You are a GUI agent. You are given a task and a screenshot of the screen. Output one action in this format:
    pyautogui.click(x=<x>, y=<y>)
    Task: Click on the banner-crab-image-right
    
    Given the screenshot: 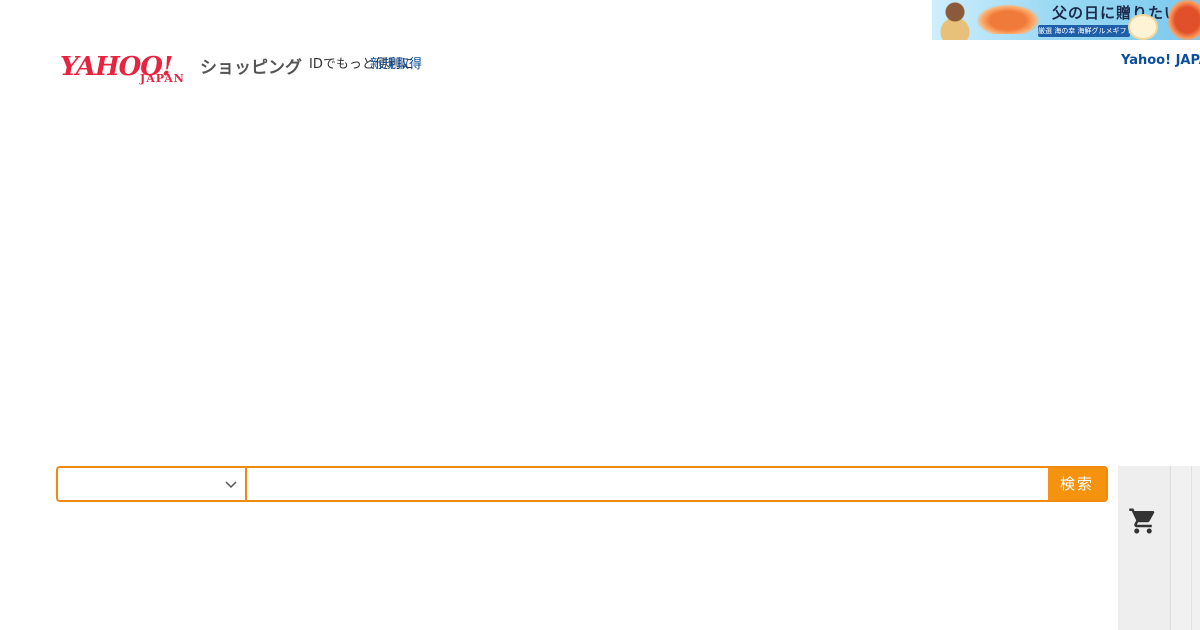 What is the action you would take?
    pyautogui.click(x=1184, y=20)
    